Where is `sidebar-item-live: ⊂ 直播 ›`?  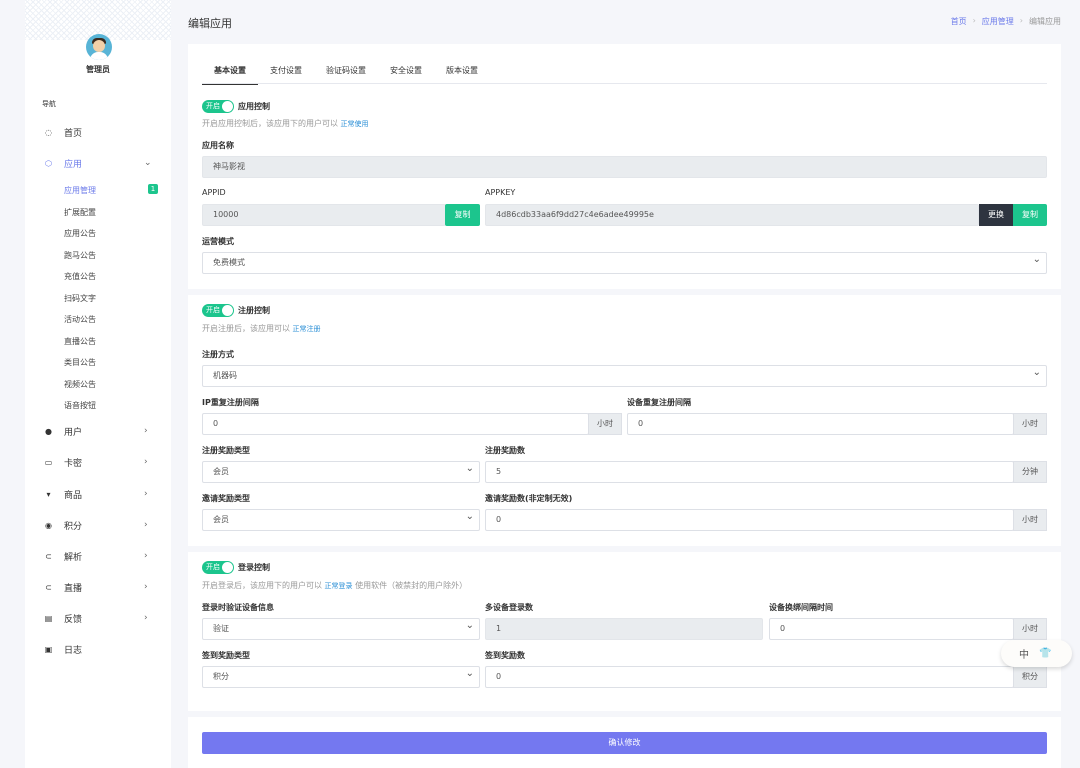
sidebar-item-live: ⊂ 直播 › is located at coordinates (98, 587).